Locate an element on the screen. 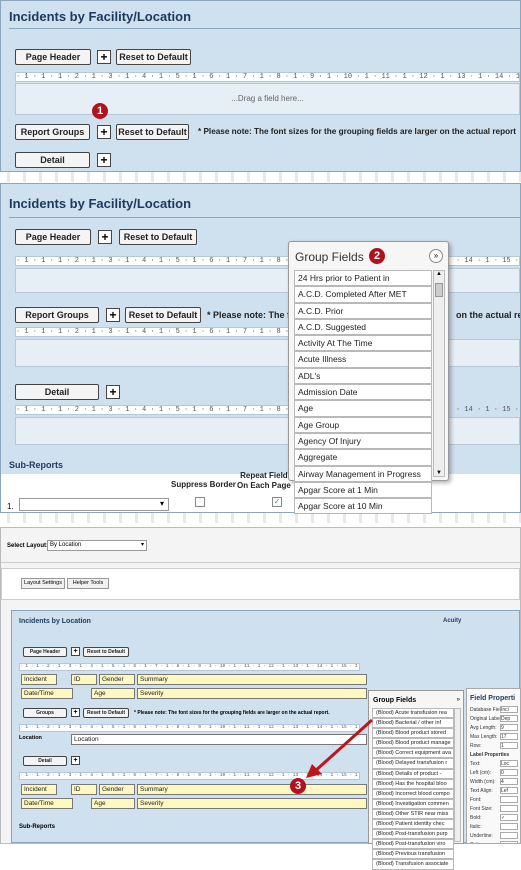 The width and height of the screenshot is (521, 870). field-property-value: Loc is located at coordinates (509, 764).